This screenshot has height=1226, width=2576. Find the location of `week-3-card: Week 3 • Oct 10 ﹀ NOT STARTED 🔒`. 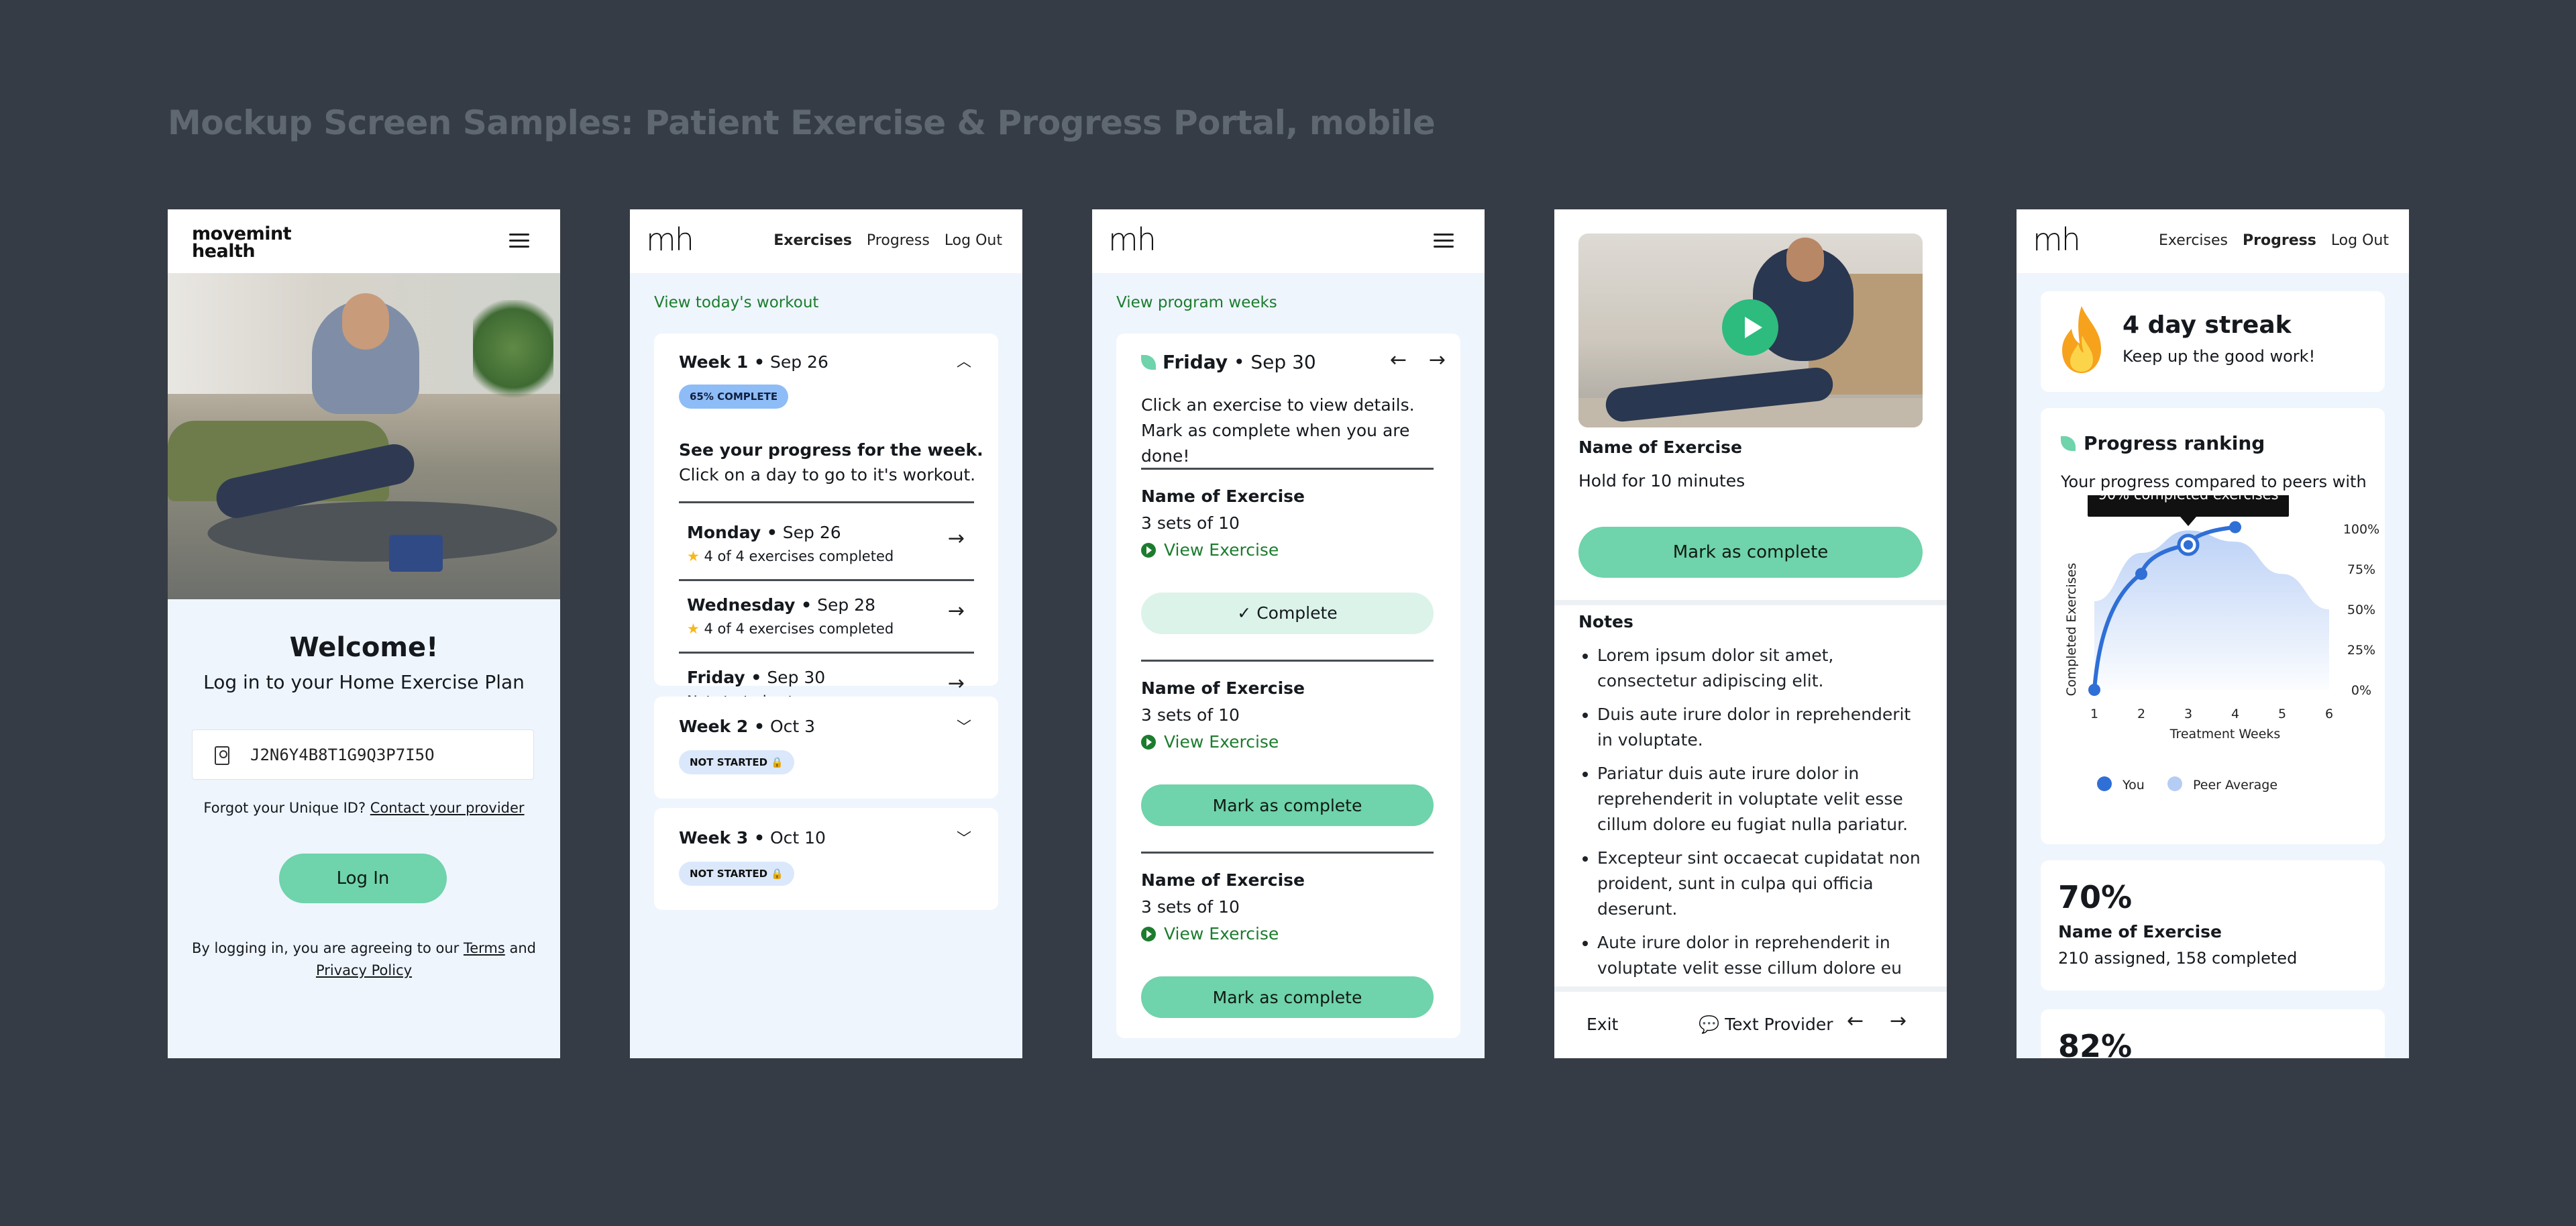

week-3-card: Week 3 • Oct 10 ﹀ NOT STARTED 🔒 is located at coordinates (826, 859).